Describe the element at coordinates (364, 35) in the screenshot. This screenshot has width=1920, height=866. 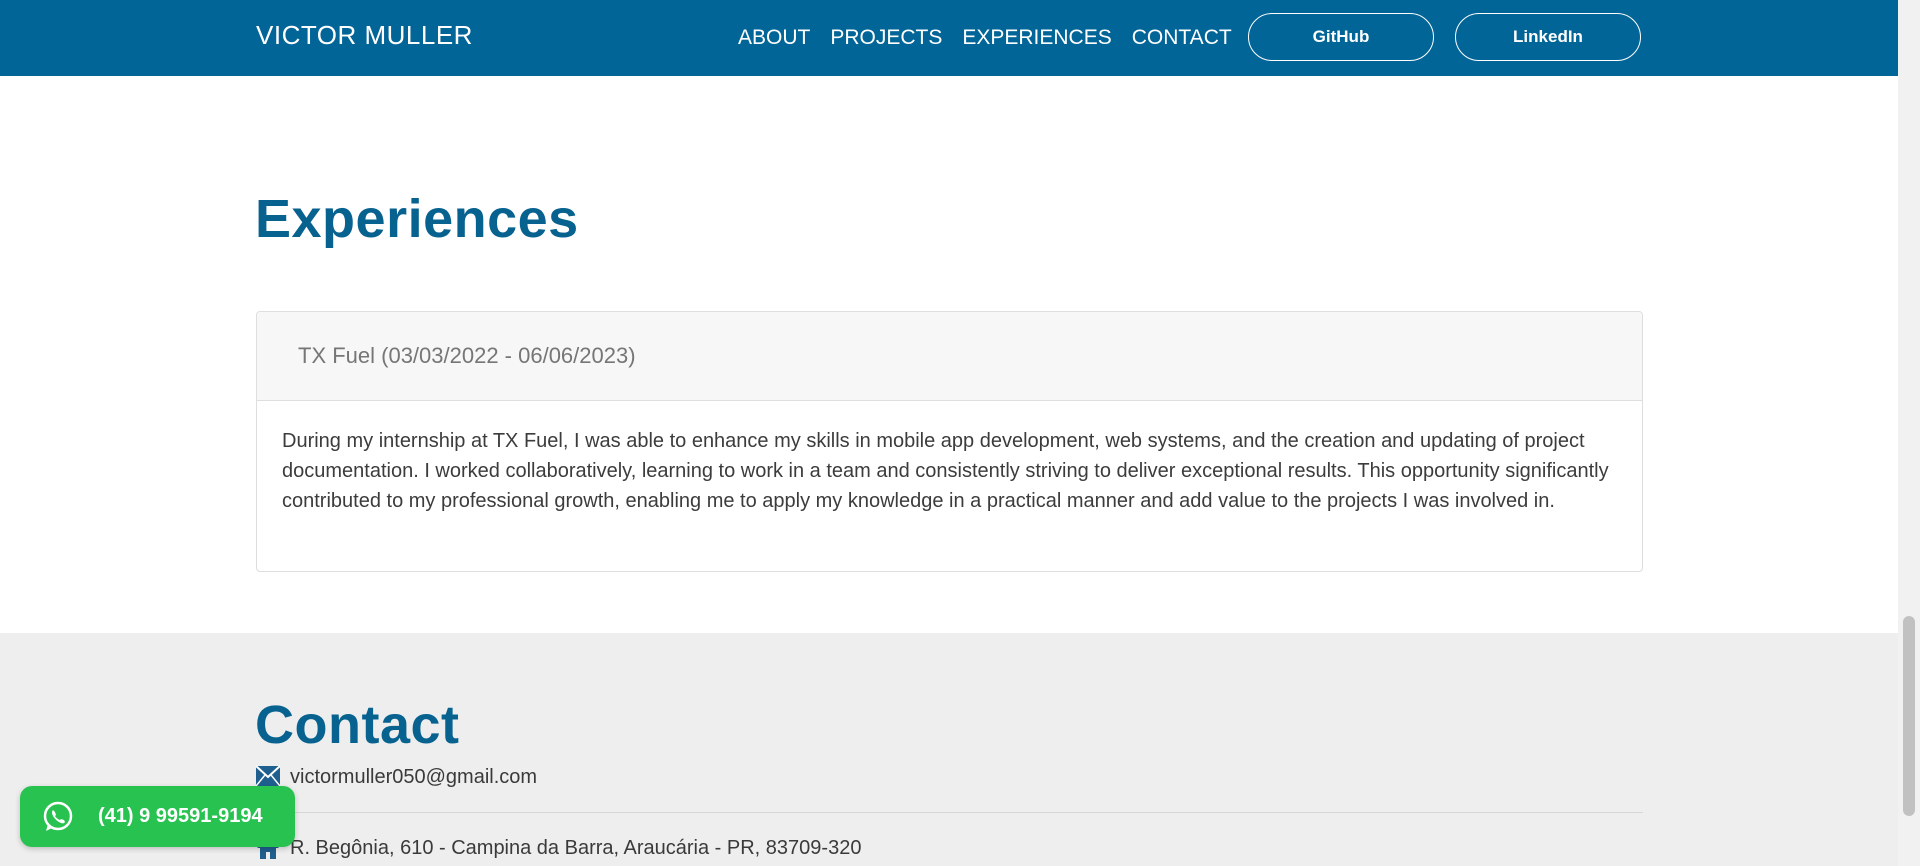
I see `brand-logo-text: VICTOR MULLER` at that location.